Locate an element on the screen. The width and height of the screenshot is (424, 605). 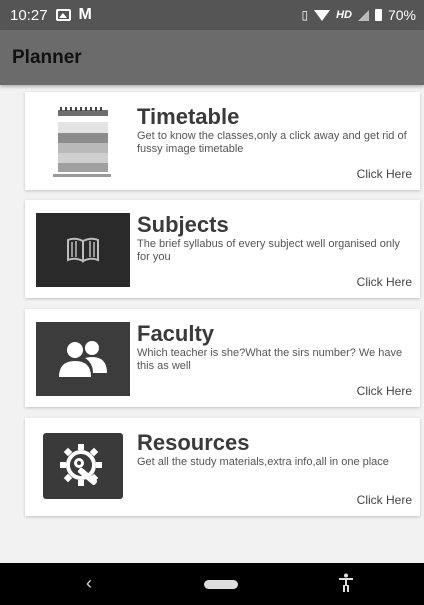
gallery-icon is located at coordinates (63, 15).